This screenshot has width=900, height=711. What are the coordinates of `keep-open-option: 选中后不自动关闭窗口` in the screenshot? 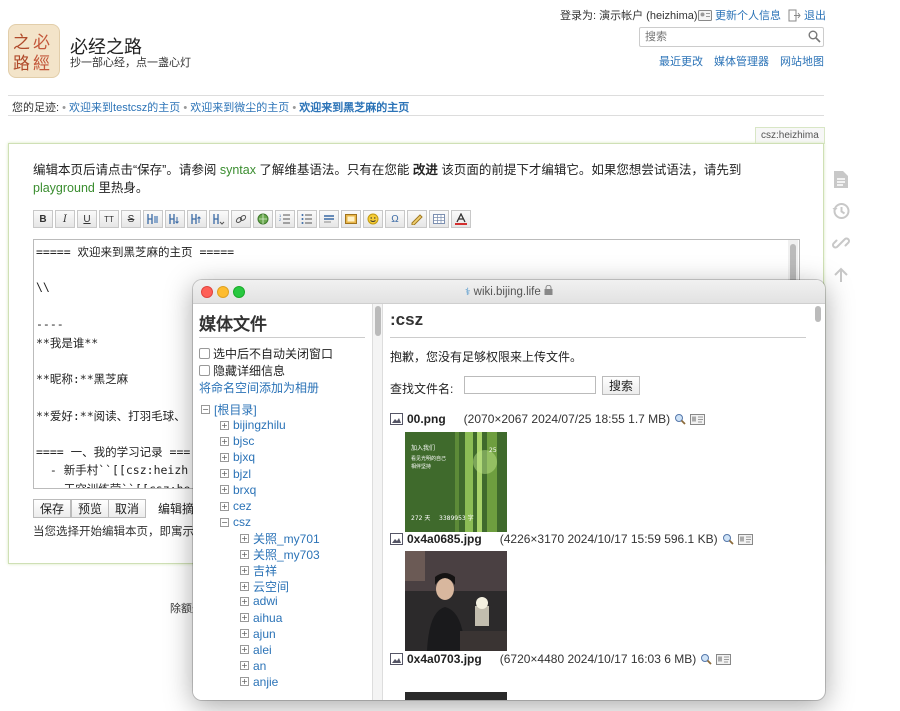 It's located at (266, 353).